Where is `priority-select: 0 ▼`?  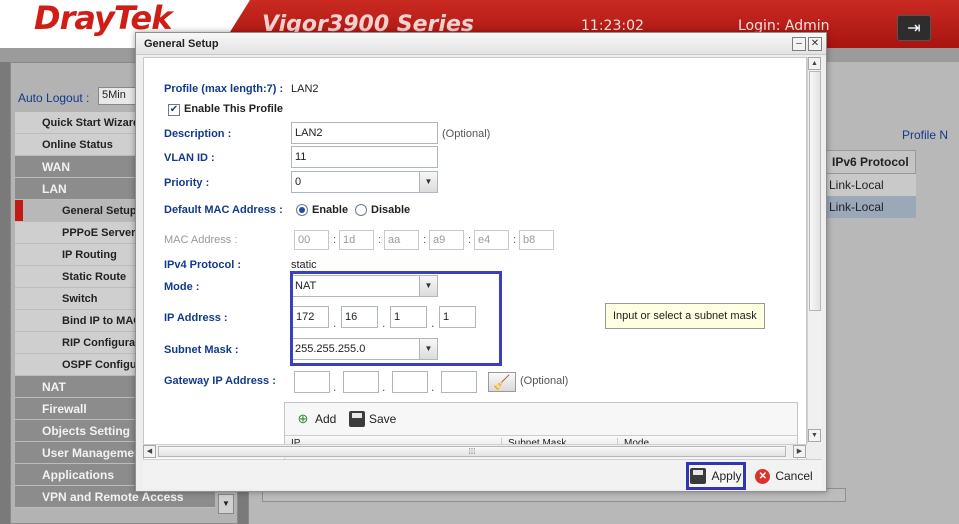 priority-select: 0 ▼ is located at coordinates (364, 182).